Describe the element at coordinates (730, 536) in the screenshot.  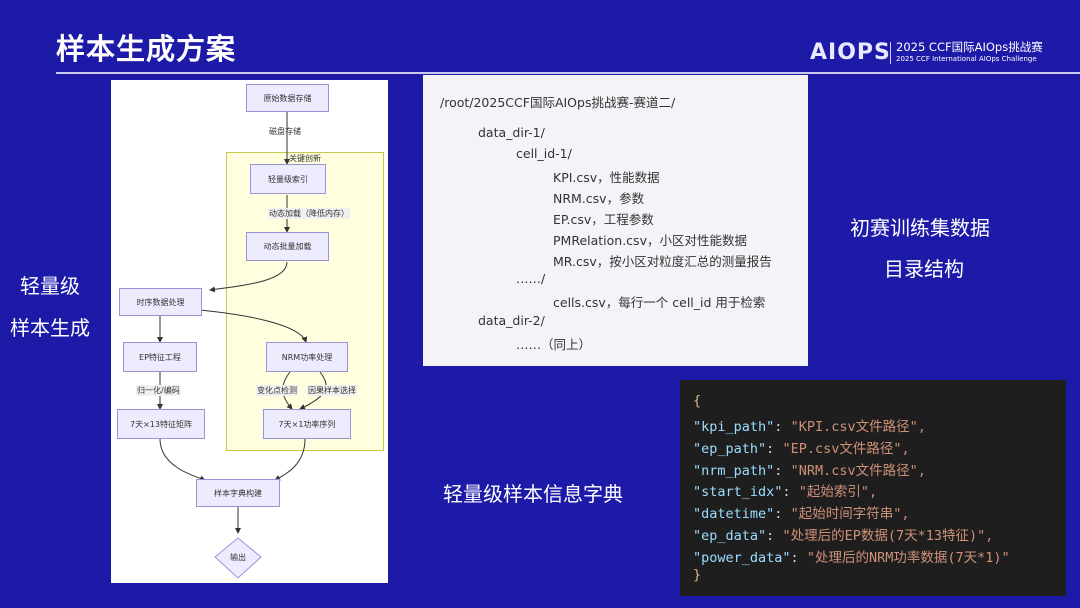
I see `code-key: "ep_data"` at that location.